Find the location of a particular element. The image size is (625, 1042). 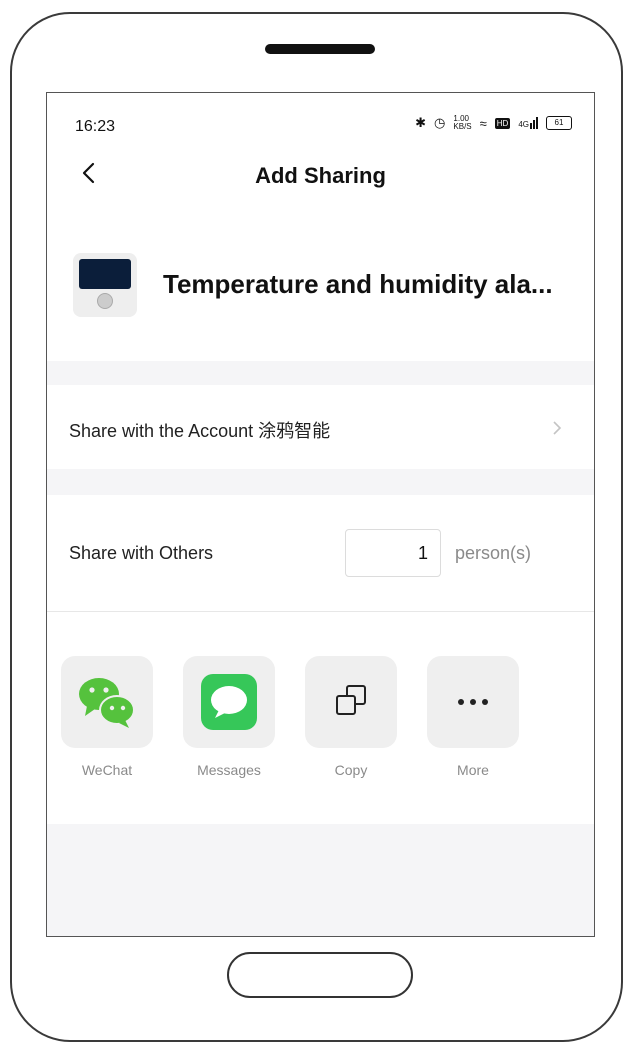

wechat-tile is located at coordinates (107, 702).